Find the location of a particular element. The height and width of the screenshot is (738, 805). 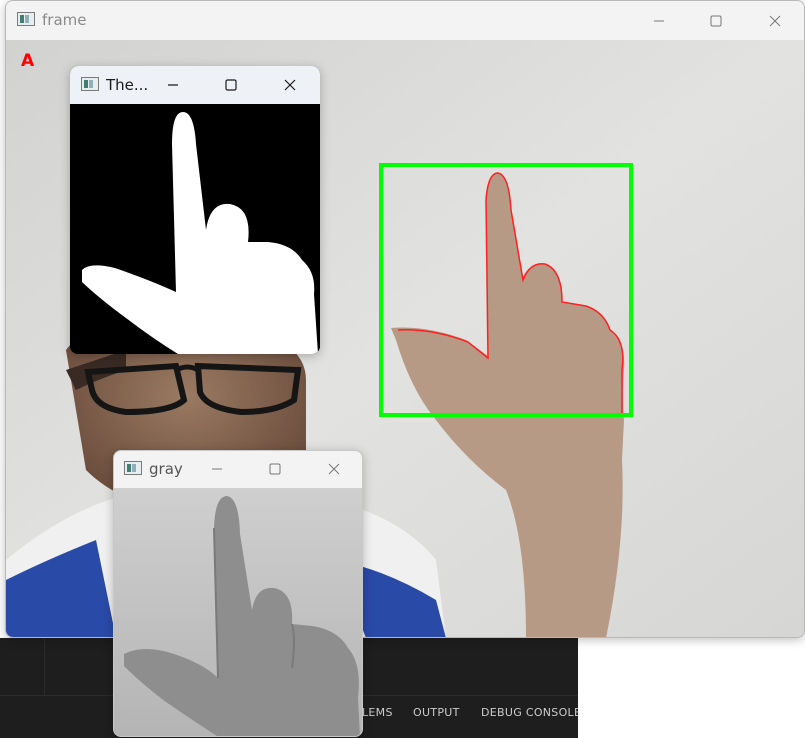

gray-window-title: gray is located at coordinates (166, 469).